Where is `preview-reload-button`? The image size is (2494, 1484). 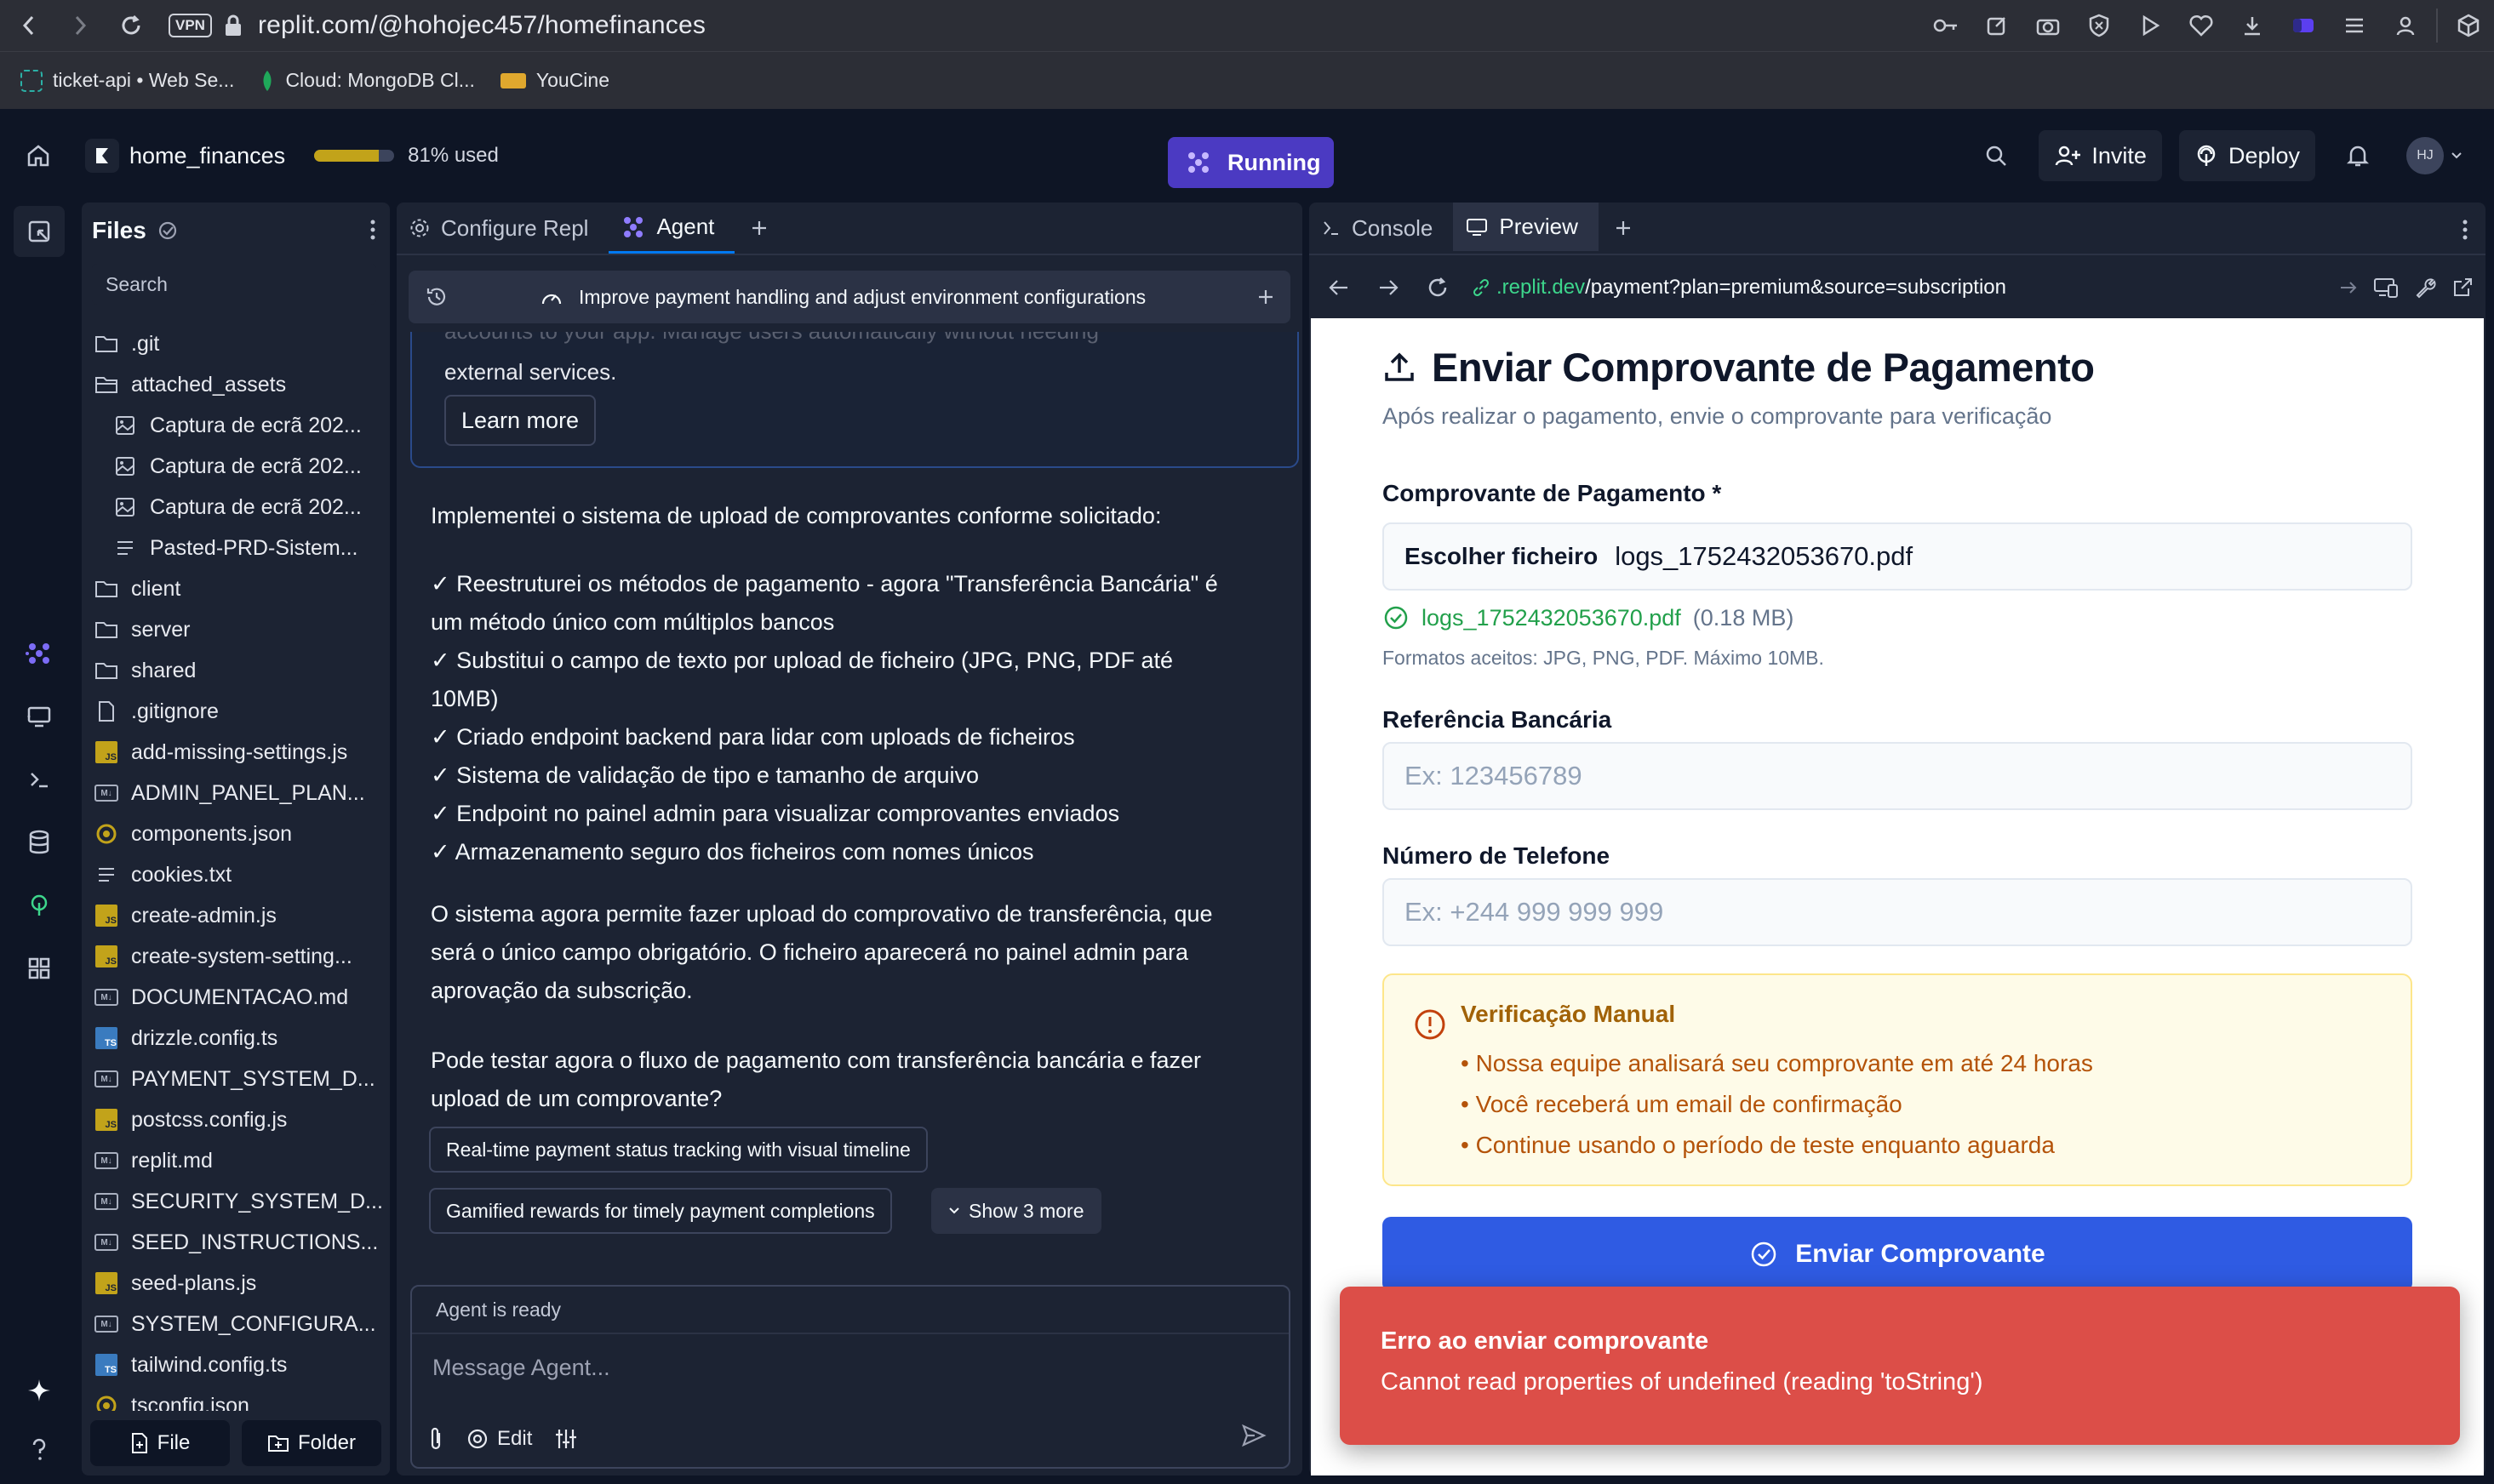 preview-reload-button is located at coordinates (1438, 287).